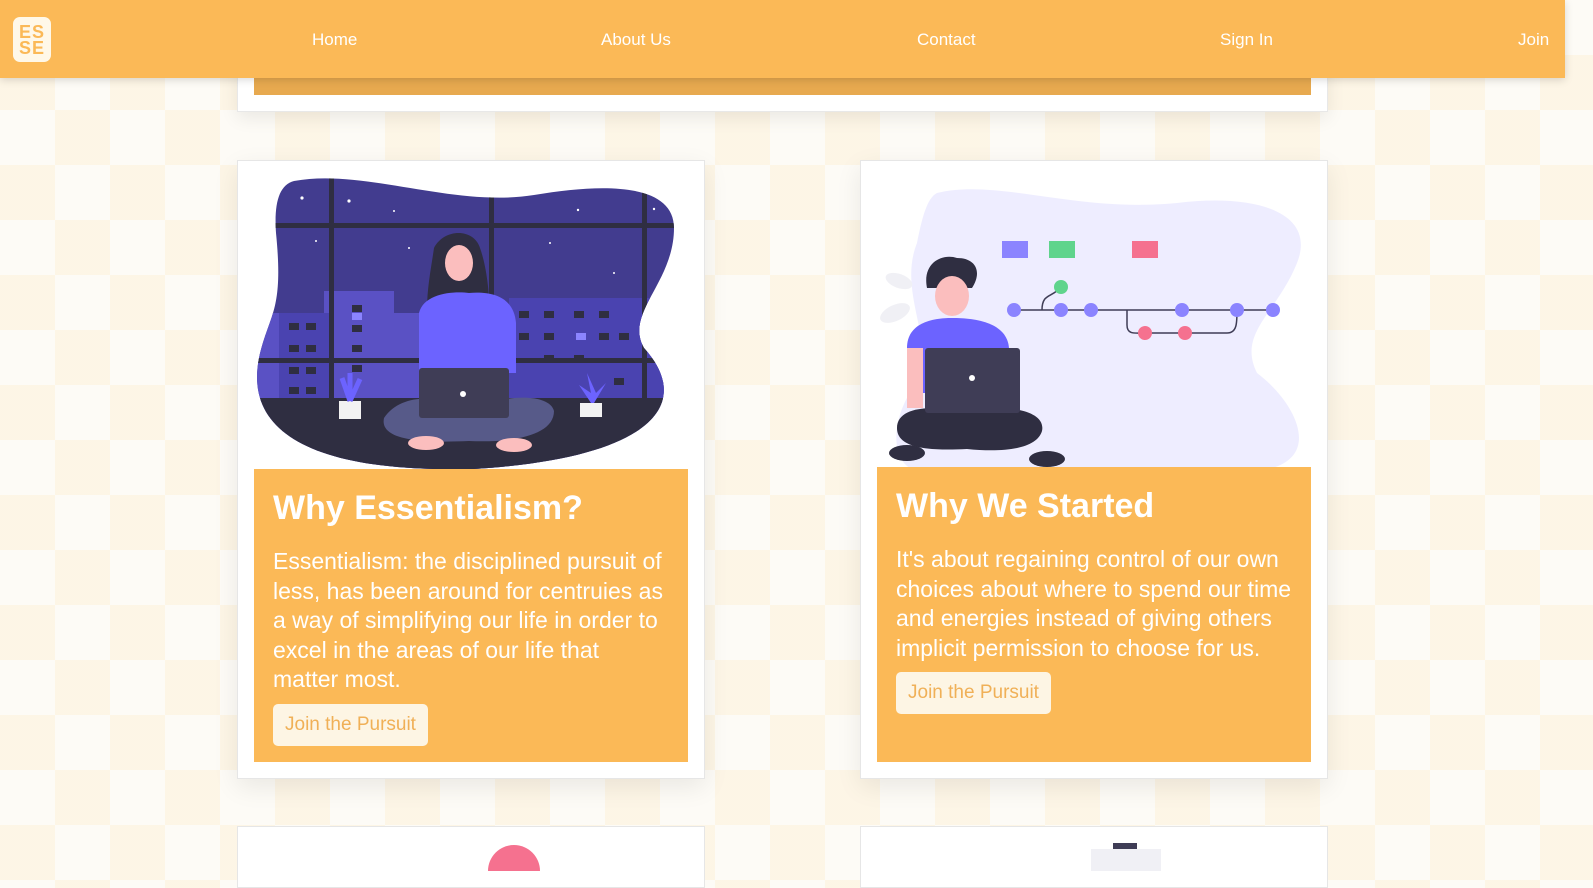  Describe the element at coordinates (946, 40) in the screenshot. I see `nav-contact-link: Contact` at that location.